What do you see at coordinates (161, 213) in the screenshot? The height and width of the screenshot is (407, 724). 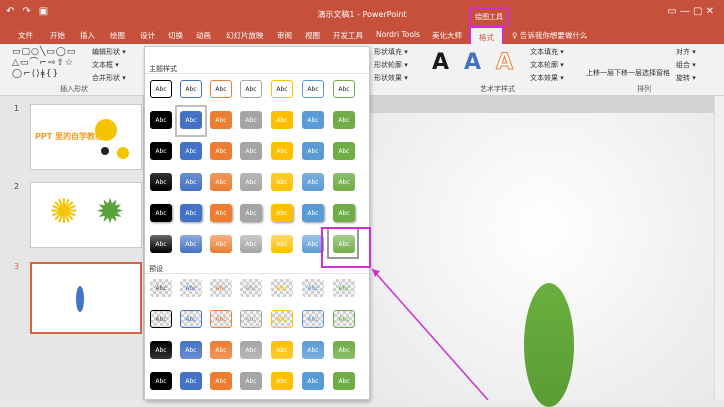 I see `theme-style-strong-1: Abc` at bounding box center [161, 213].